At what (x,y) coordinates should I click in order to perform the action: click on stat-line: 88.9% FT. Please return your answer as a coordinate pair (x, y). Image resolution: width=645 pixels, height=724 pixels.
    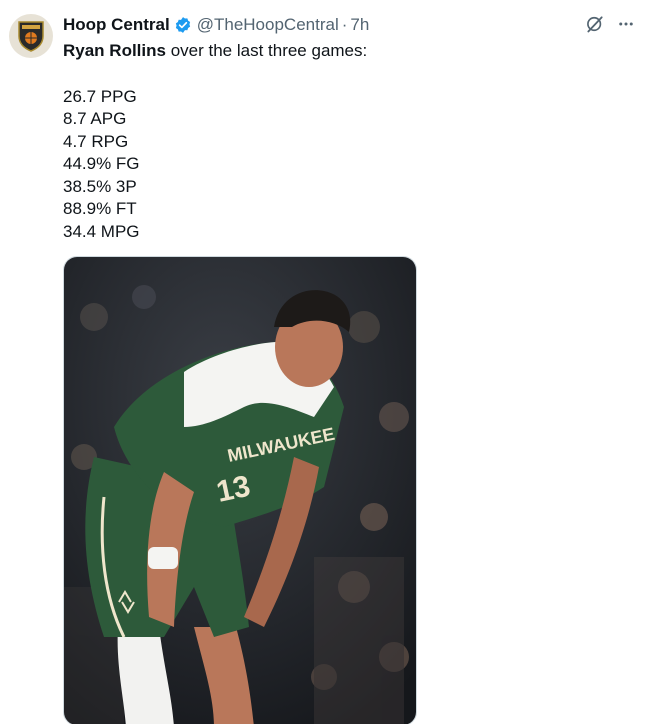
    Looking at the image, I should click on (100, 208).